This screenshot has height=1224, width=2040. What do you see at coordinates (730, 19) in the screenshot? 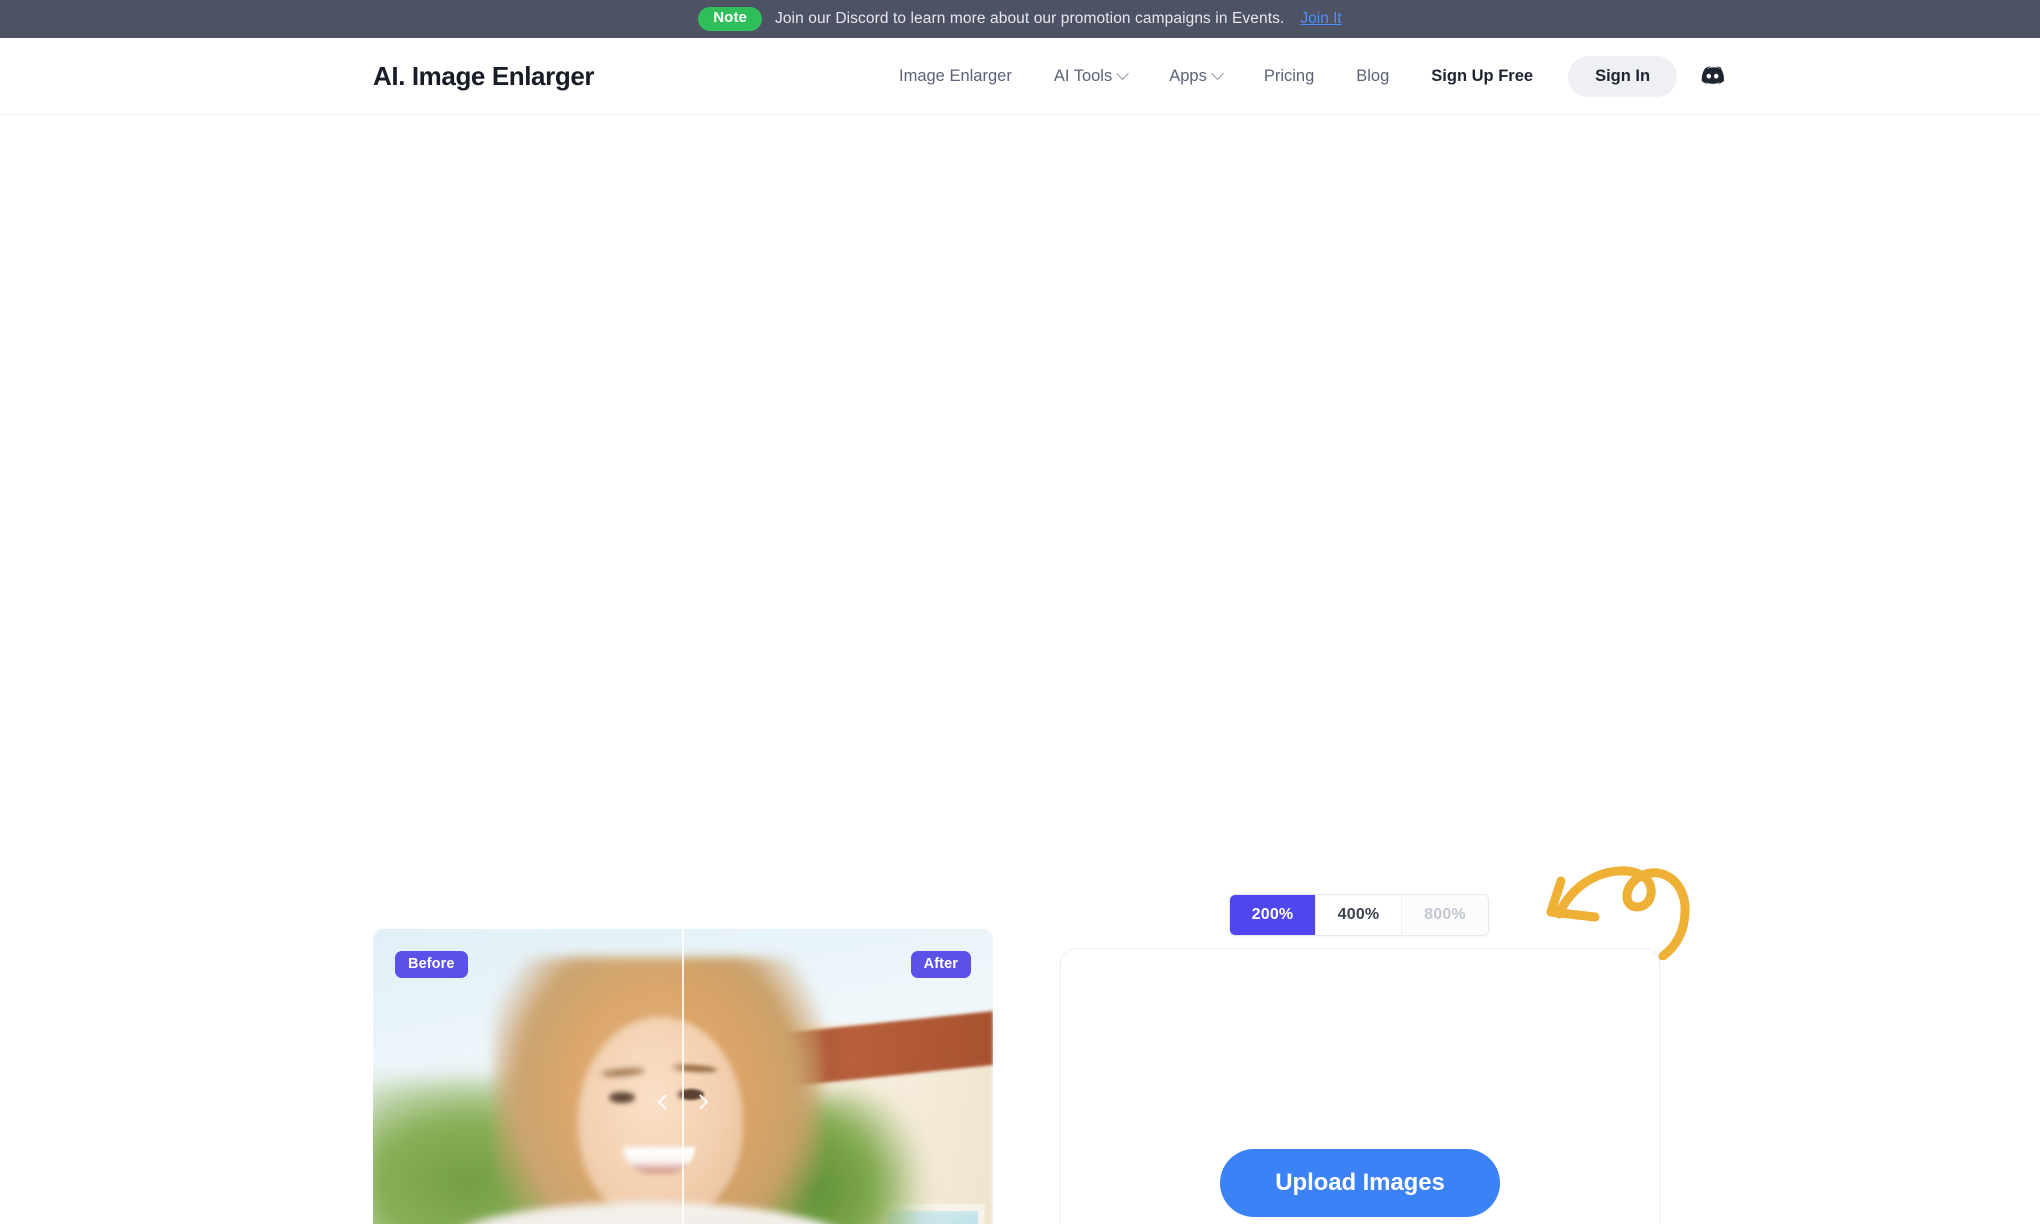
I see `note-badge: Note` at bounding box center [730, 19].